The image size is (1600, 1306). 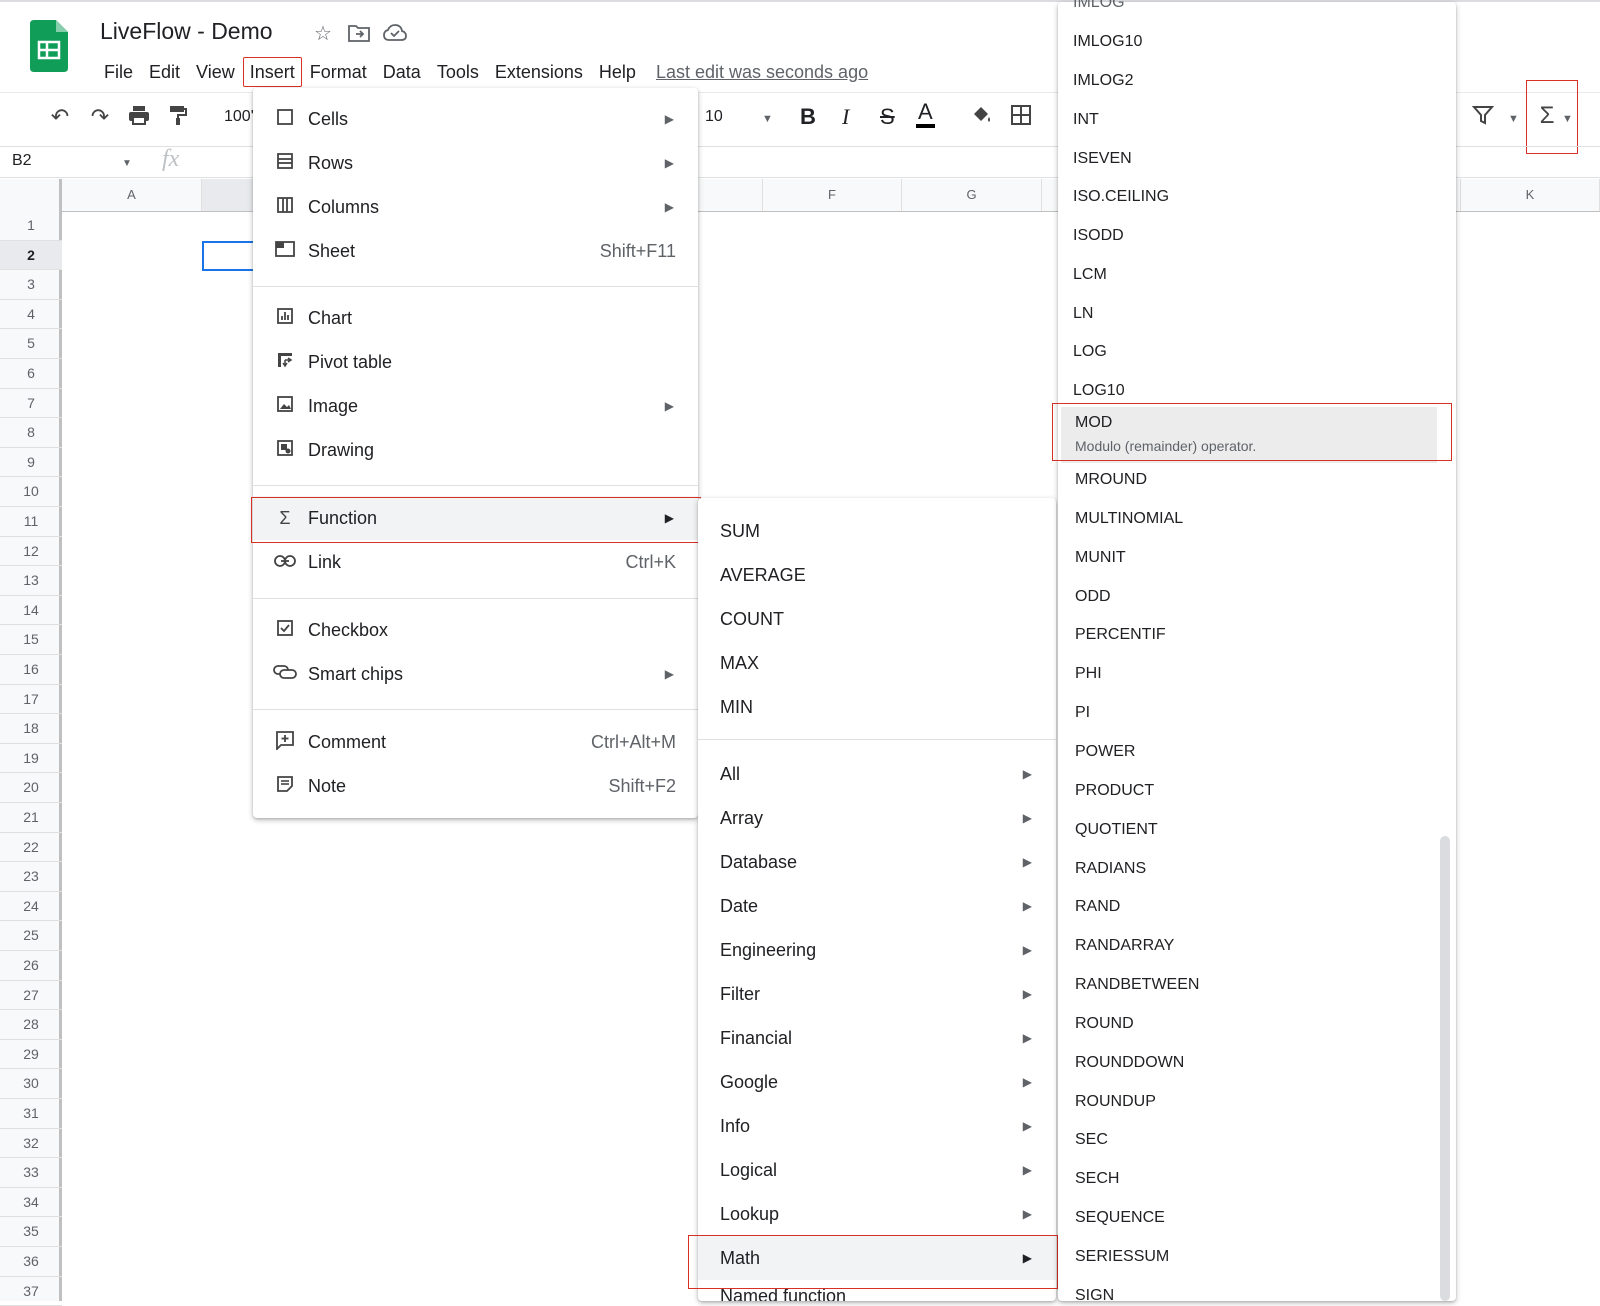 I want to click on row-header-13: 13, so click(x=31, y=581).